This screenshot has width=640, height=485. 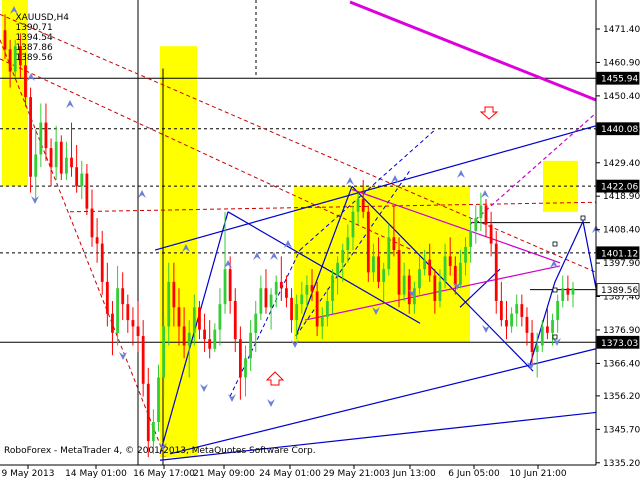 I want to click on open-value: 1390.71, so click(x=34, y=28).